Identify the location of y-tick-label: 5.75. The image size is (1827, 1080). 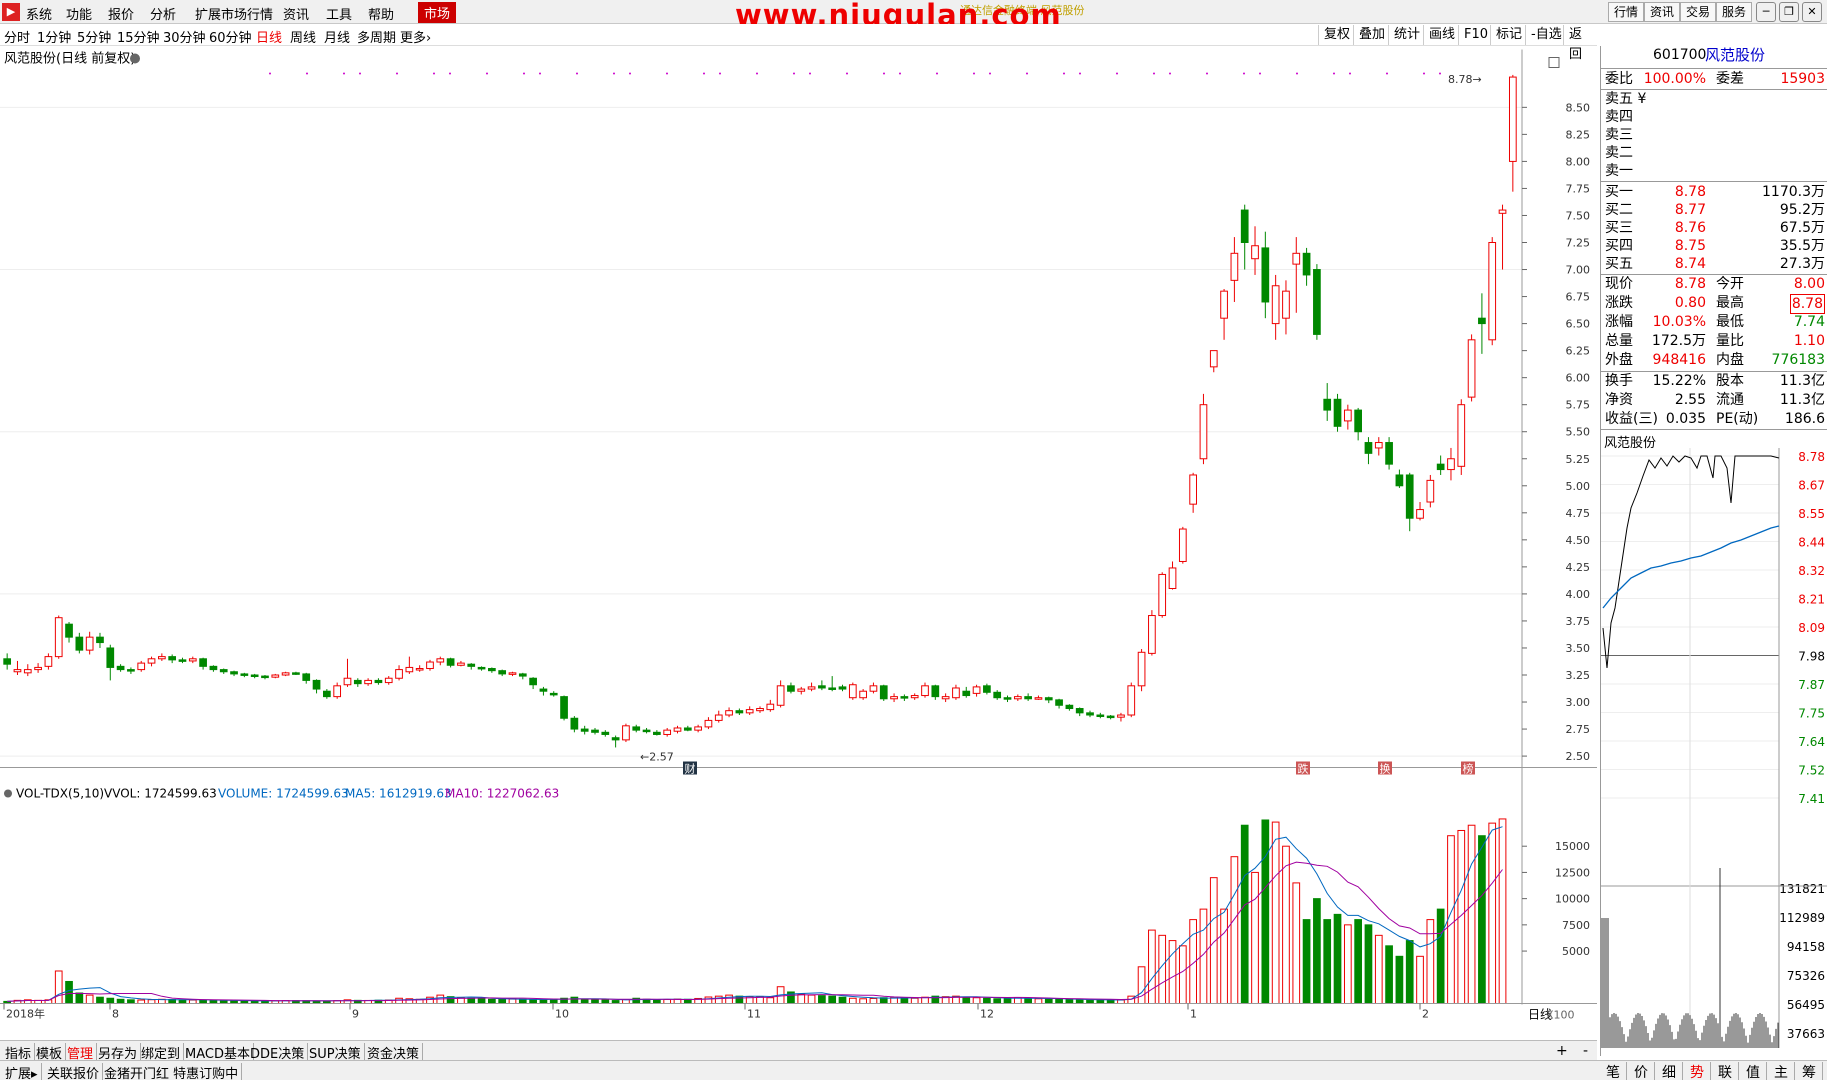
(1578, 405).